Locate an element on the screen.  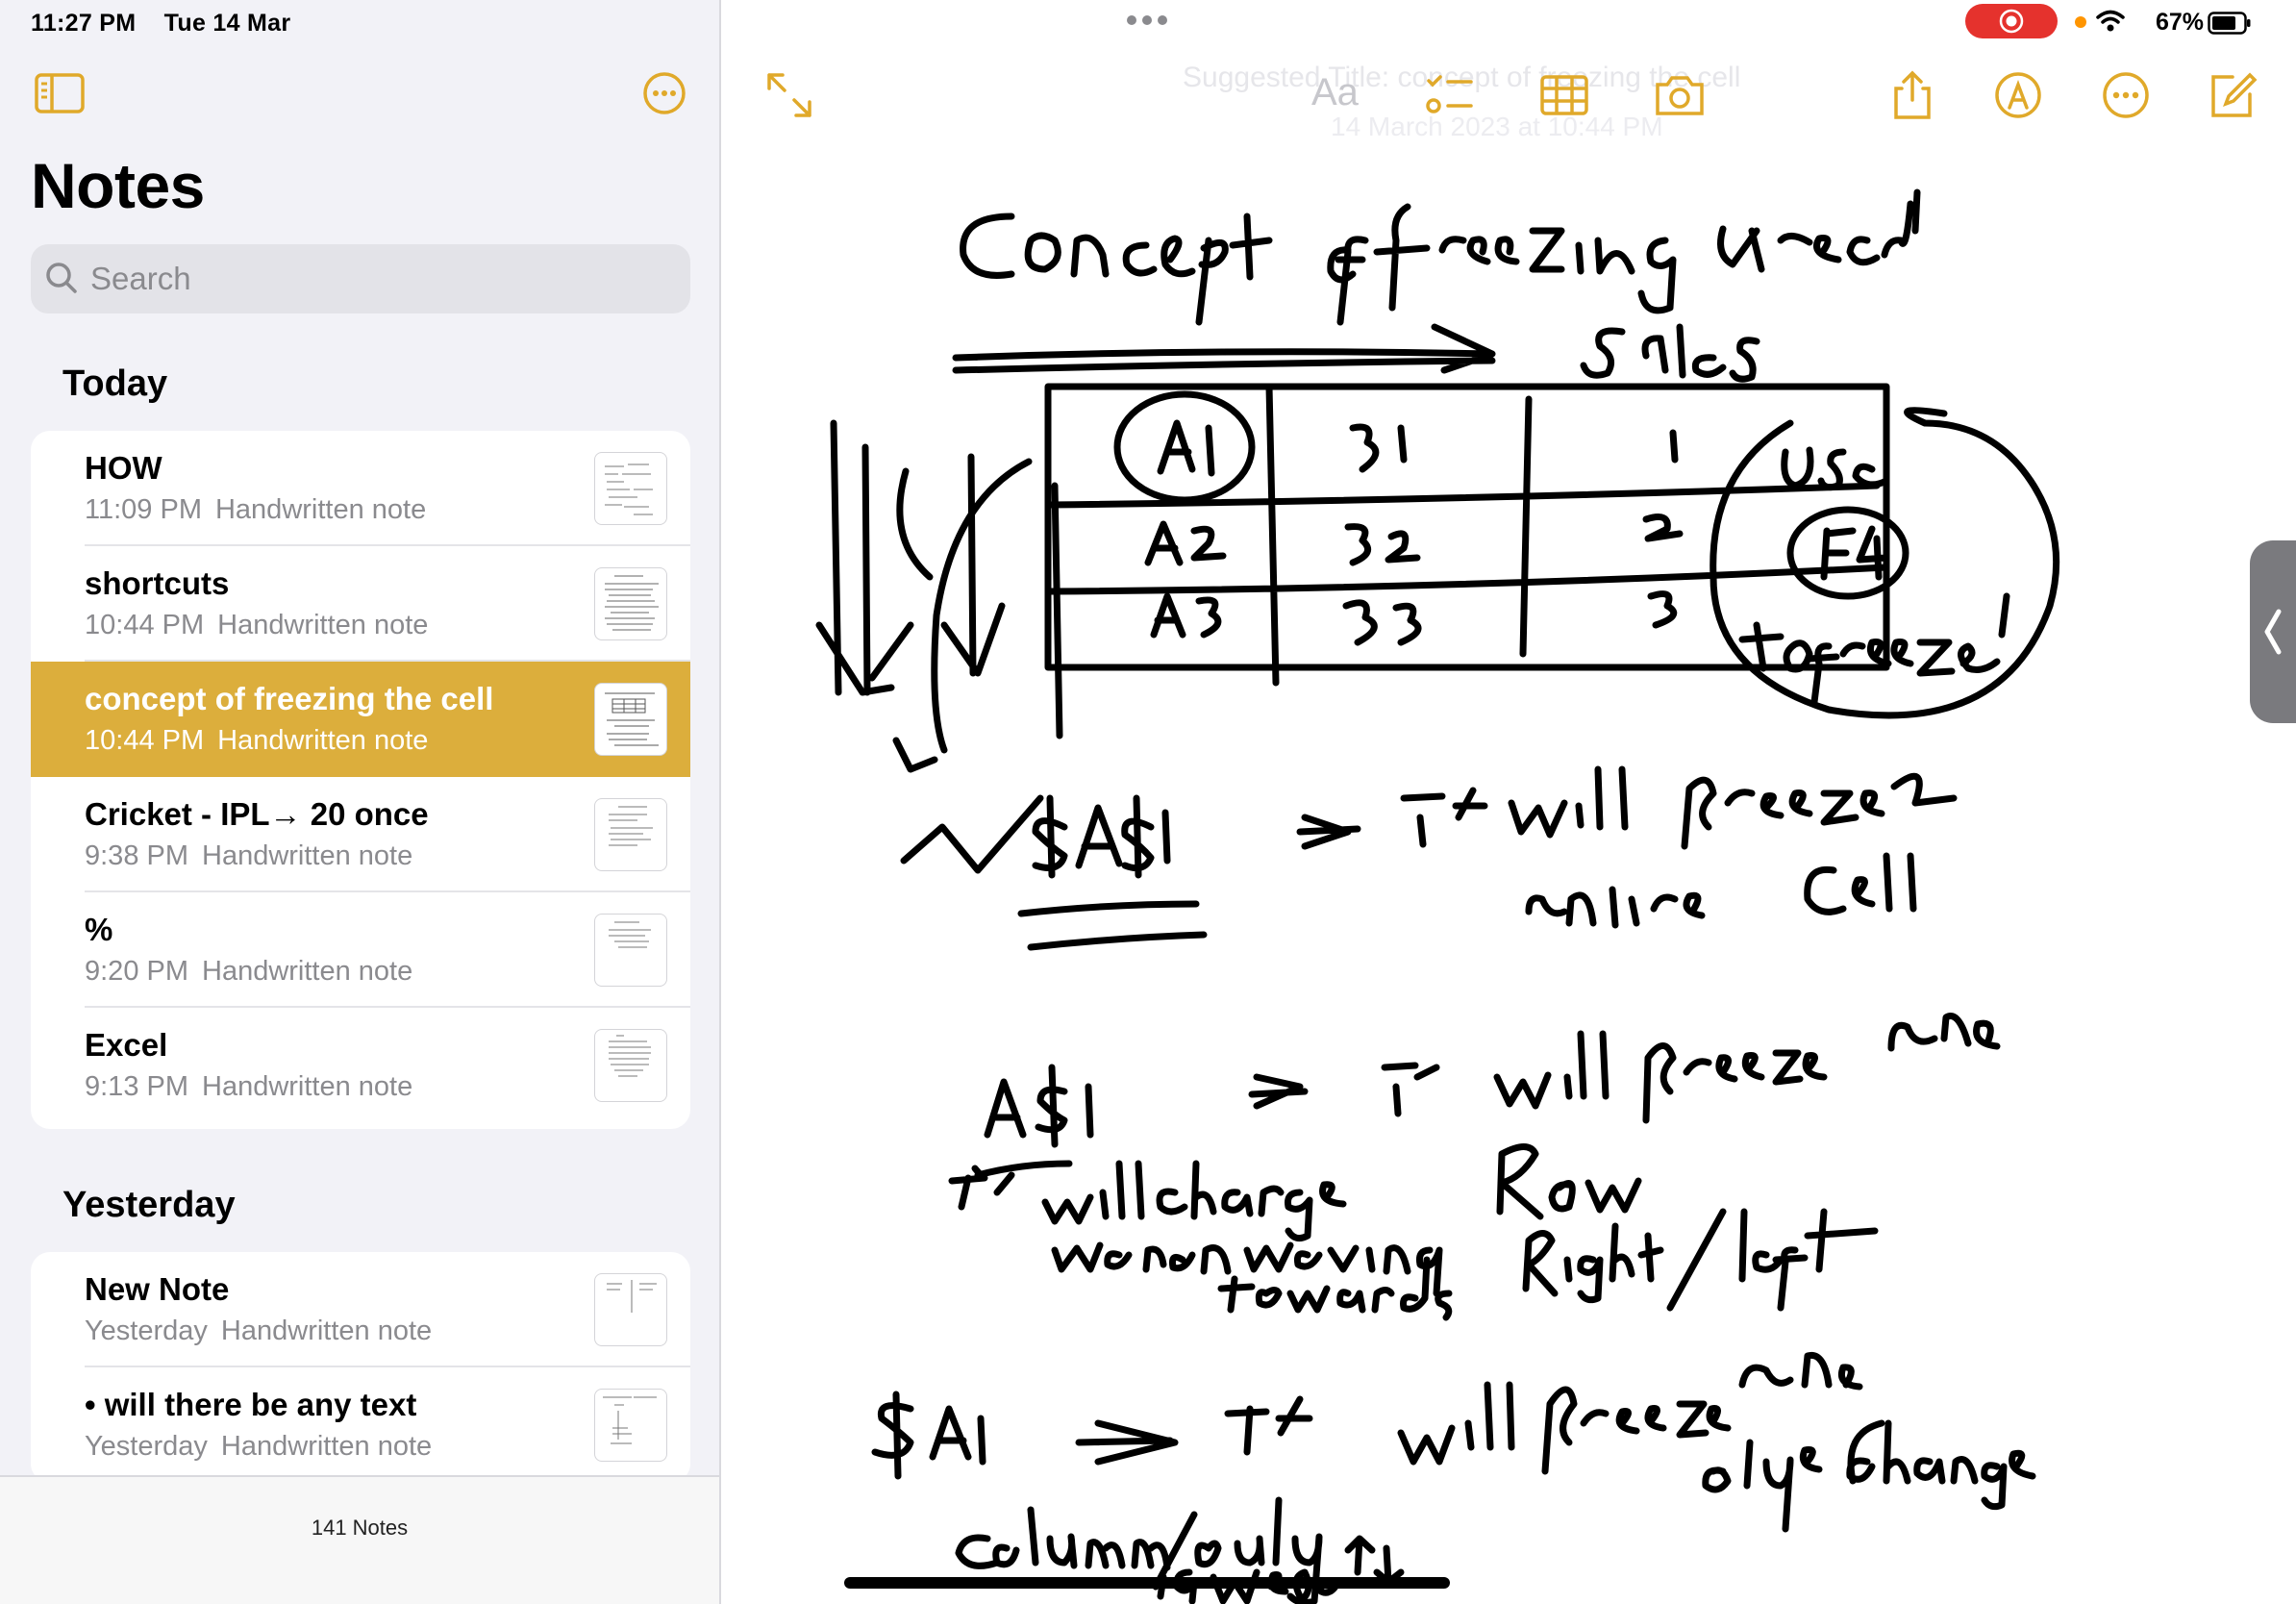
slide-over-handle is located at coordinates (2273, 631).